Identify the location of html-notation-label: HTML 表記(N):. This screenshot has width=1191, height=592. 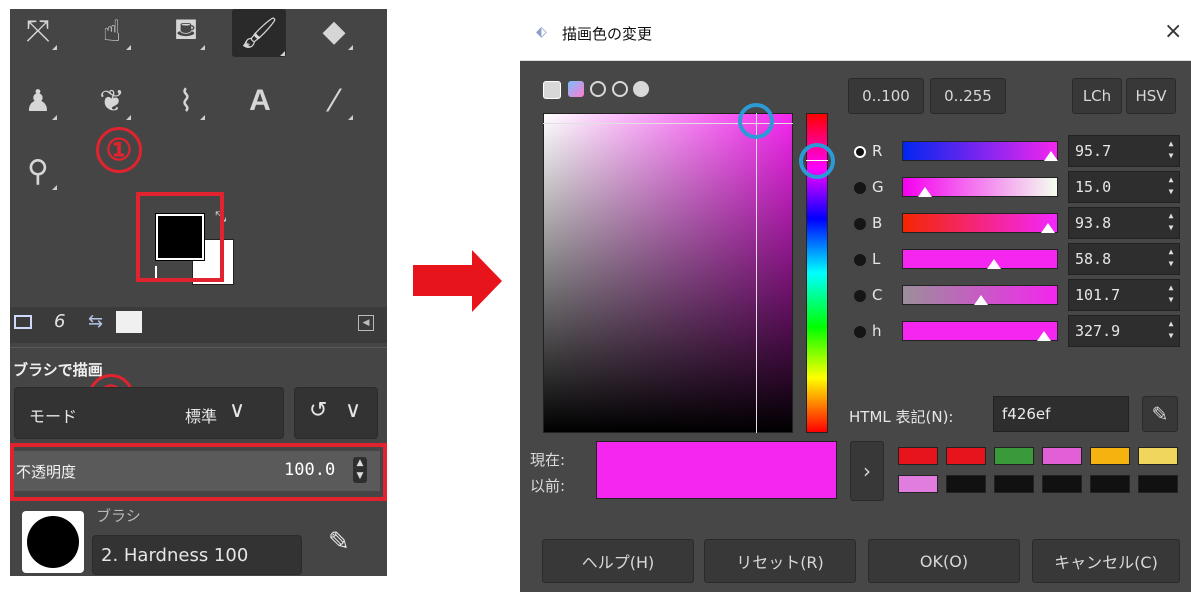
(901, 417).